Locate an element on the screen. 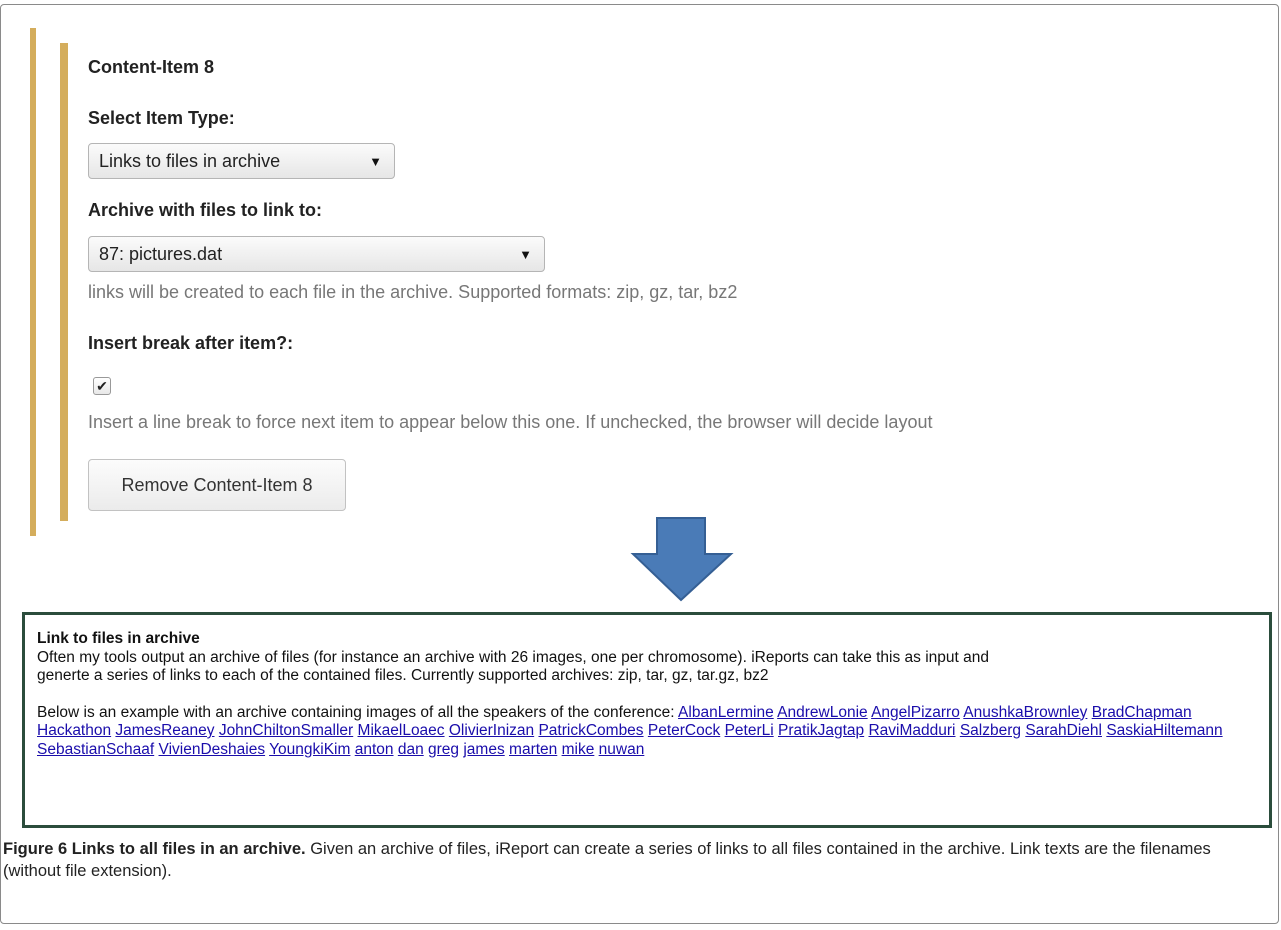 This screenshot has width=1281, height=930. archive-file-link: JohnChiltonSmaller is located at coordinates (286, 730).